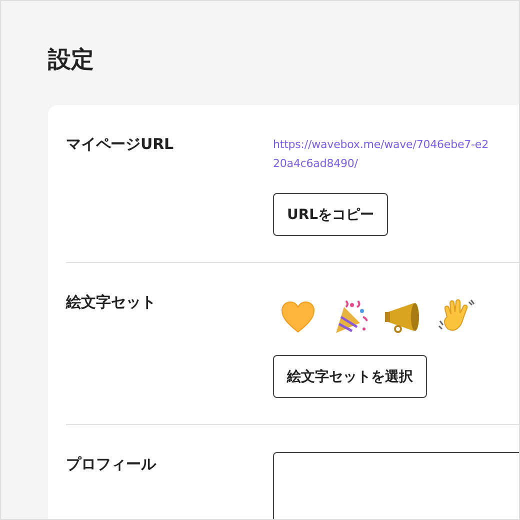 This screenshot has height=520, width=520. What do you see at coordinates (120, 144) in the screenshot?
I see `setting-label: マイページURL` at bounding box center [120, 144].